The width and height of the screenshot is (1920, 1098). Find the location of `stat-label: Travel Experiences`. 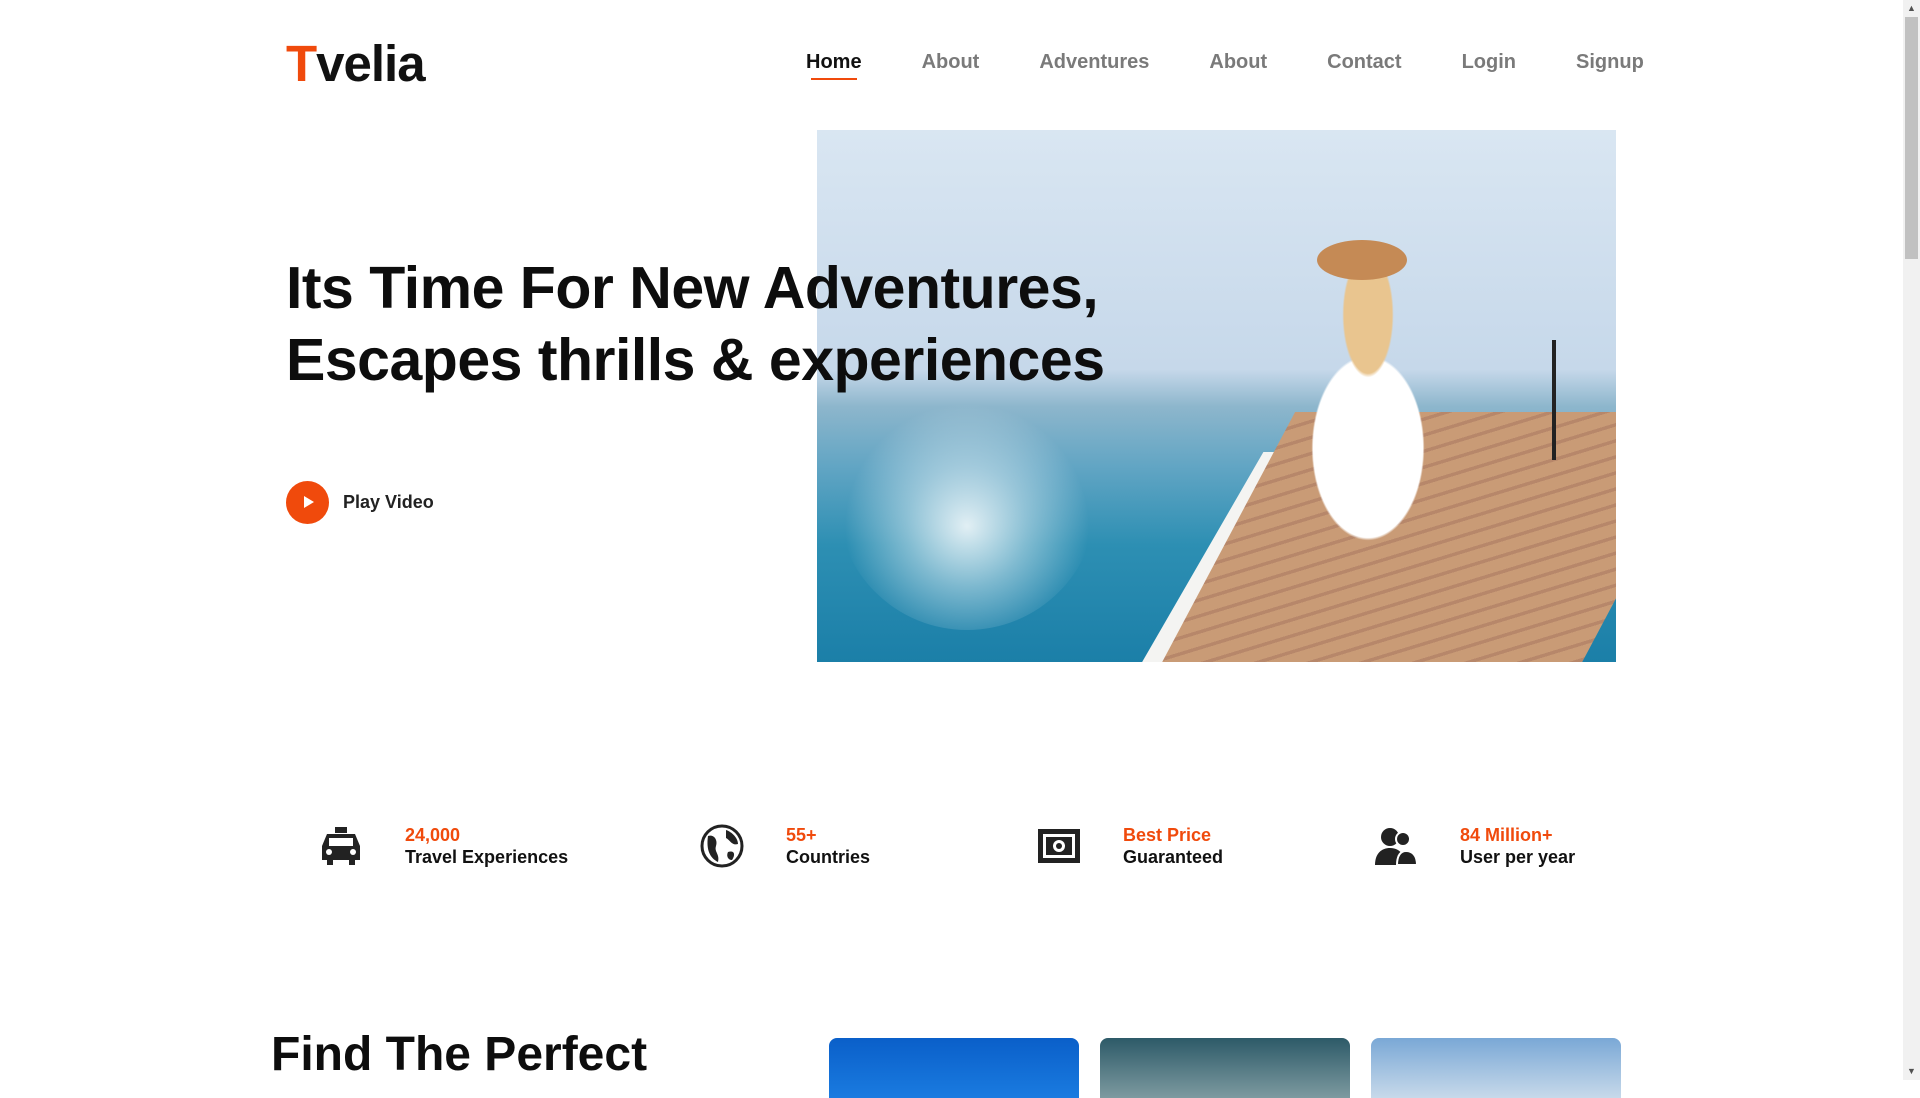

stat-label: Travel Experiences is located at coordinates (487, 857).